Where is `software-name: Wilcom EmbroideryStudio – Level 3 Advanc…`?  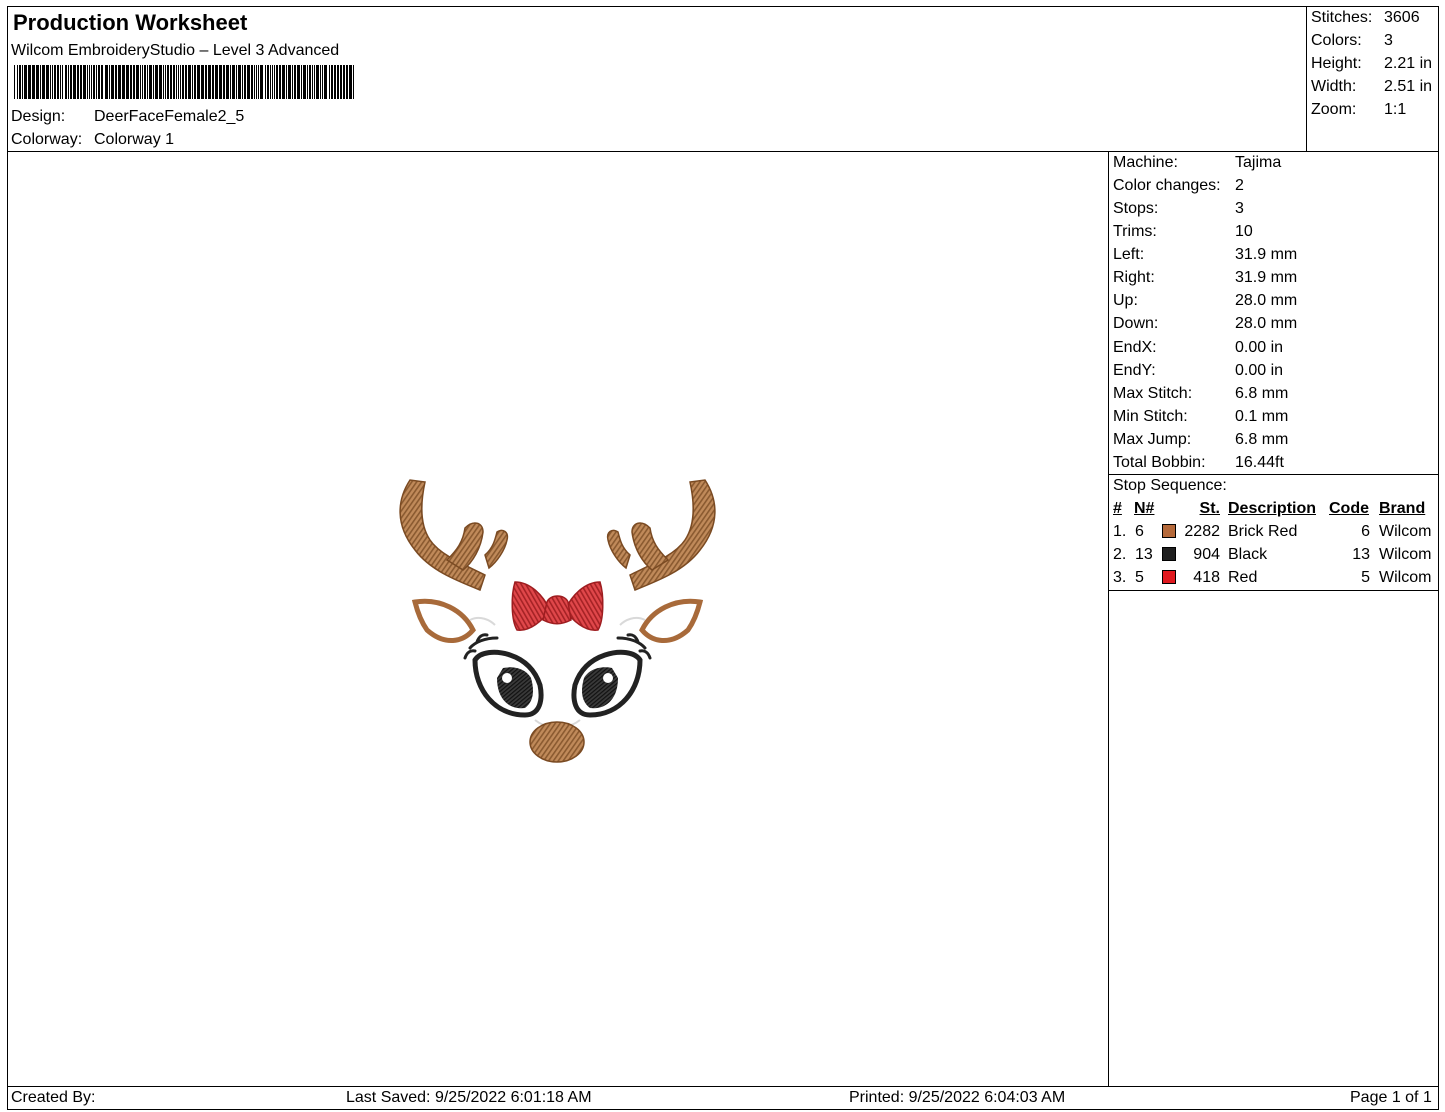
software-name: Wilcom EmbroideryStudio – Level 3 Advanc… is located at coordinates (175, 50).